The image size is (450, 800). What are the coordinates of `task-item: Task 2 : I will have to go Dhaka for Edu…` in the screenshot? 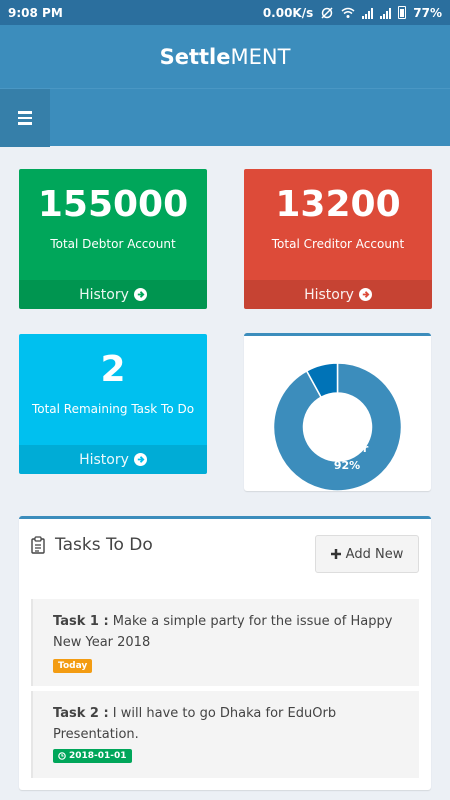 It's located at (225, 734).